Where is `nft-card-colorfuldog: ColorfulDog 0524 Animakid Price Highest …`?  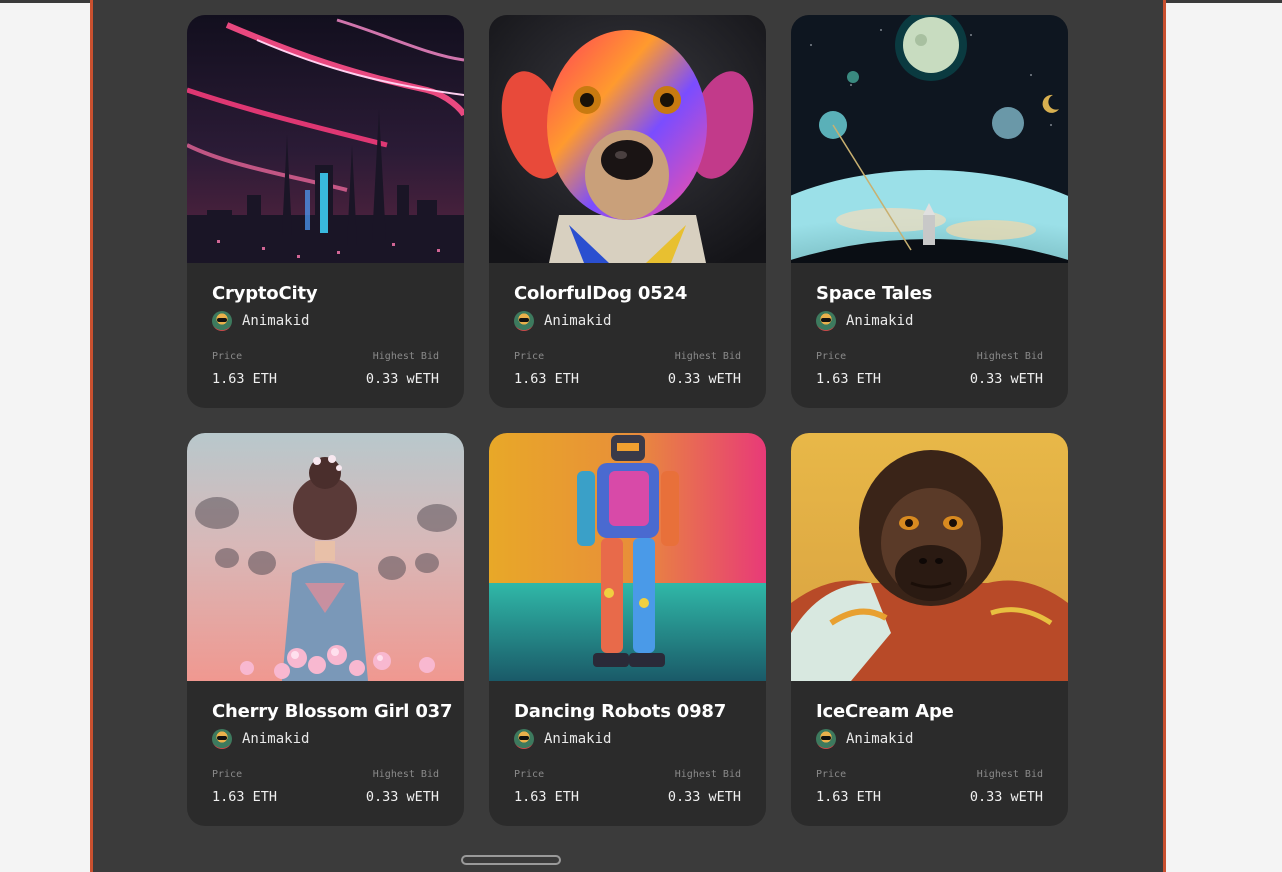
nft-card-colorfuldog: ColorfulDog 0524 Animakid Price Highest … is located at coordinates (627, 211).